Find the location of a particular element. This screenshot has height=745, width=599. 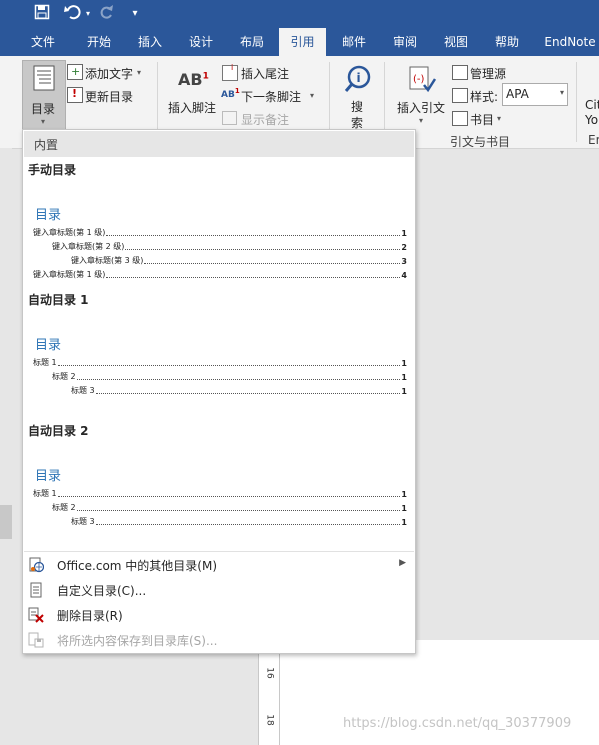

ribbon-tabs: 文件 开始 插入 设计 布局 引用 邮件 审阅 视图 帮助 EndNote is located at coordinates (299, 42).